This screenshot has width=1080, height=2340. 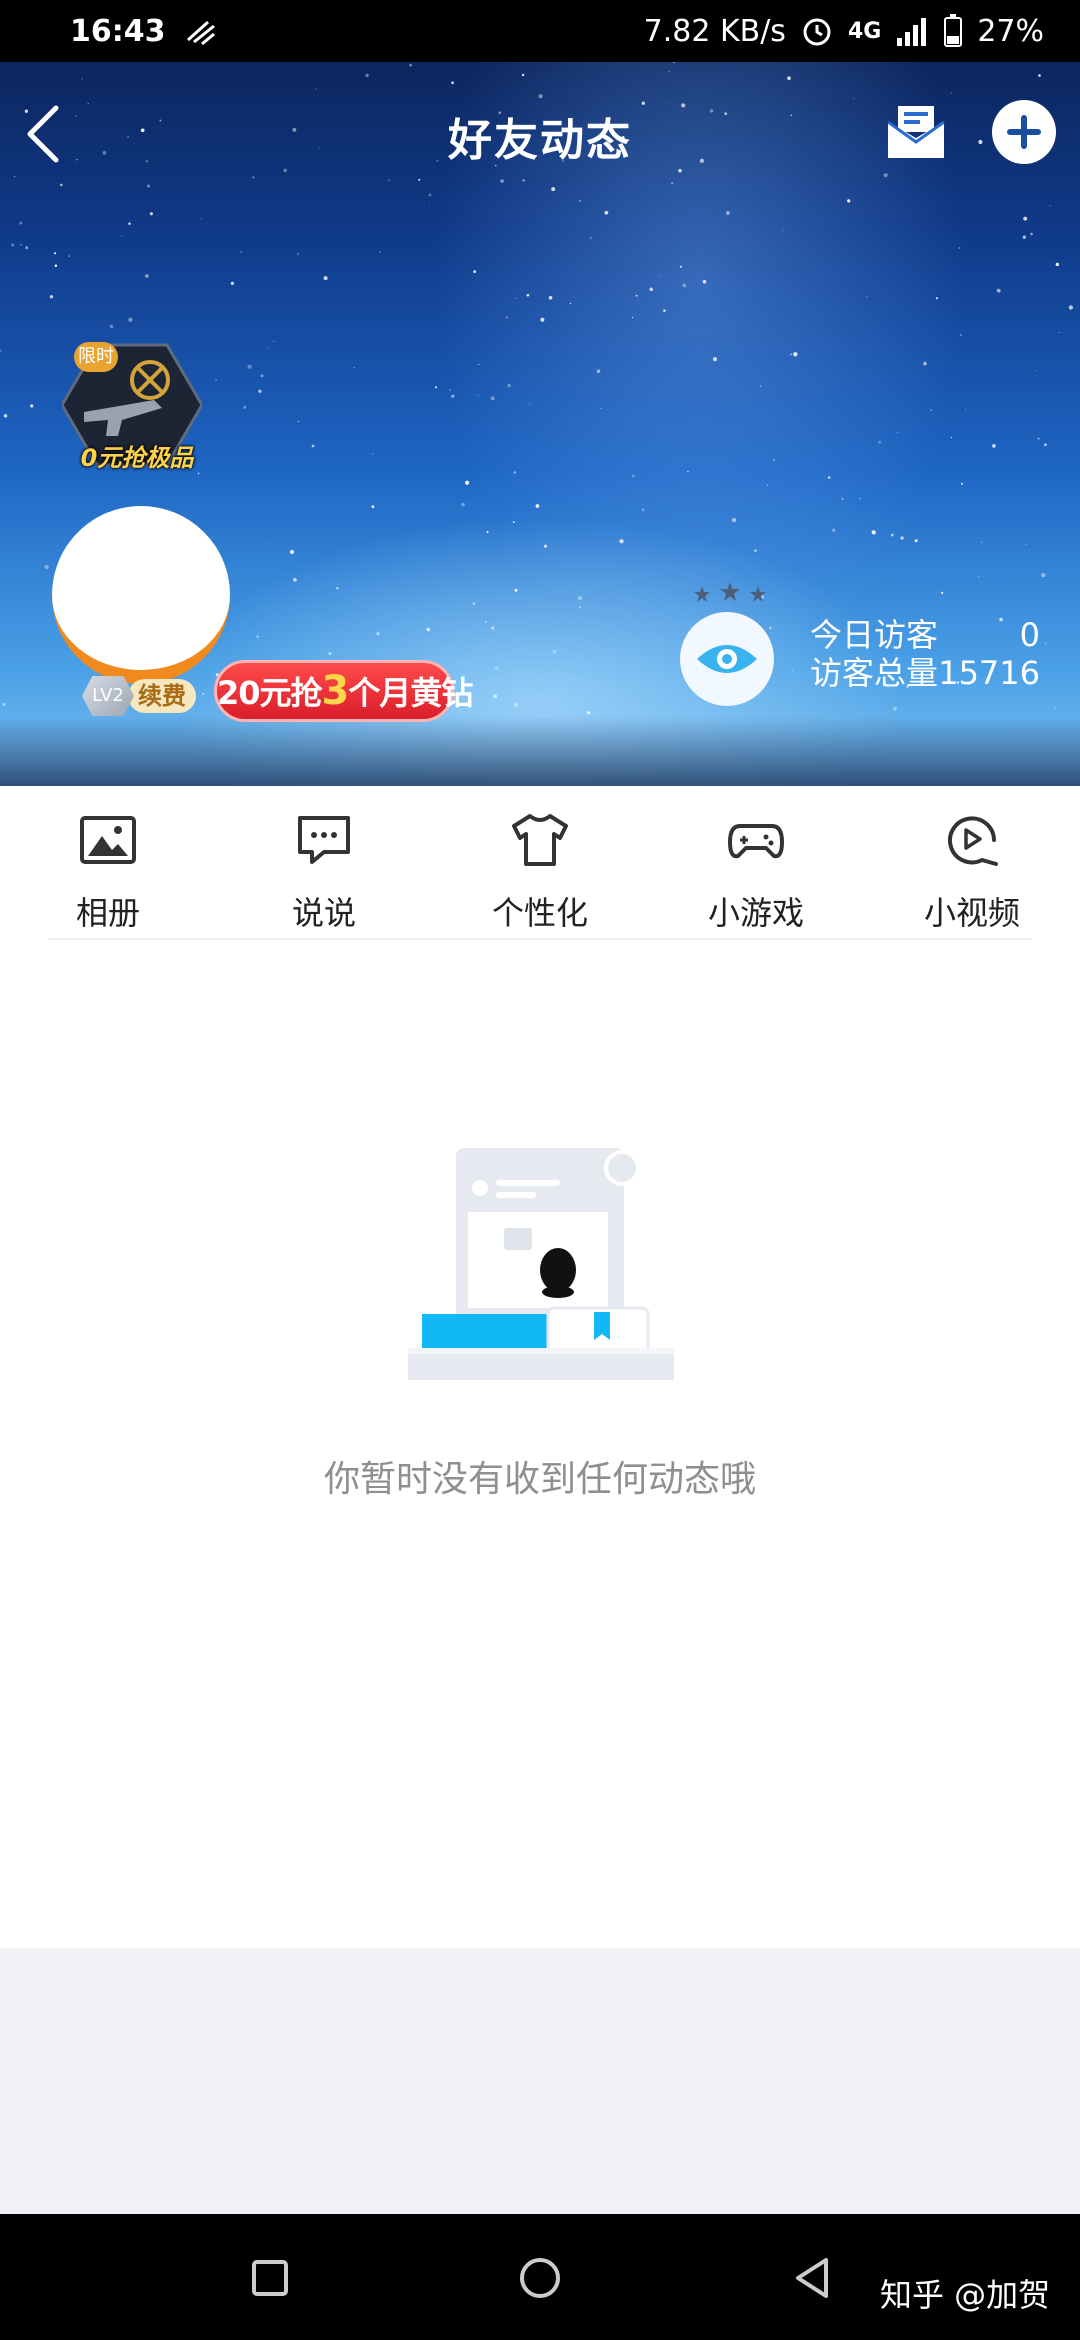 What do you see at coordinates (162, 696) in the screenshot?
I see `renew-label: 续费` at bounding box center [162, 696].